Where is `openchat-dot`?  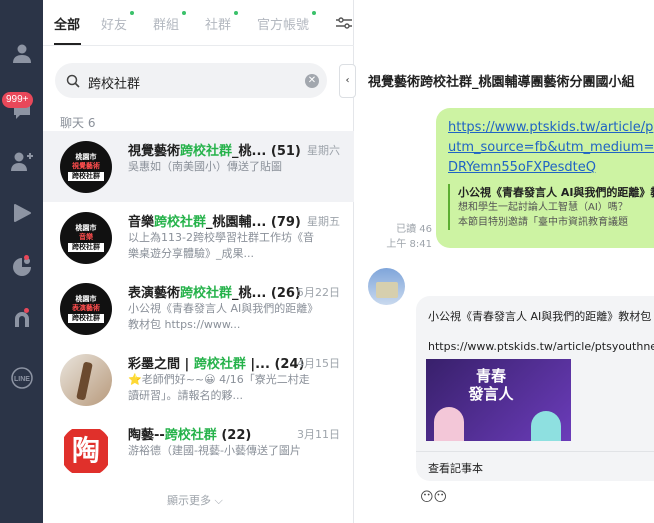 openchat-dot is located at coordinates (26, 257).